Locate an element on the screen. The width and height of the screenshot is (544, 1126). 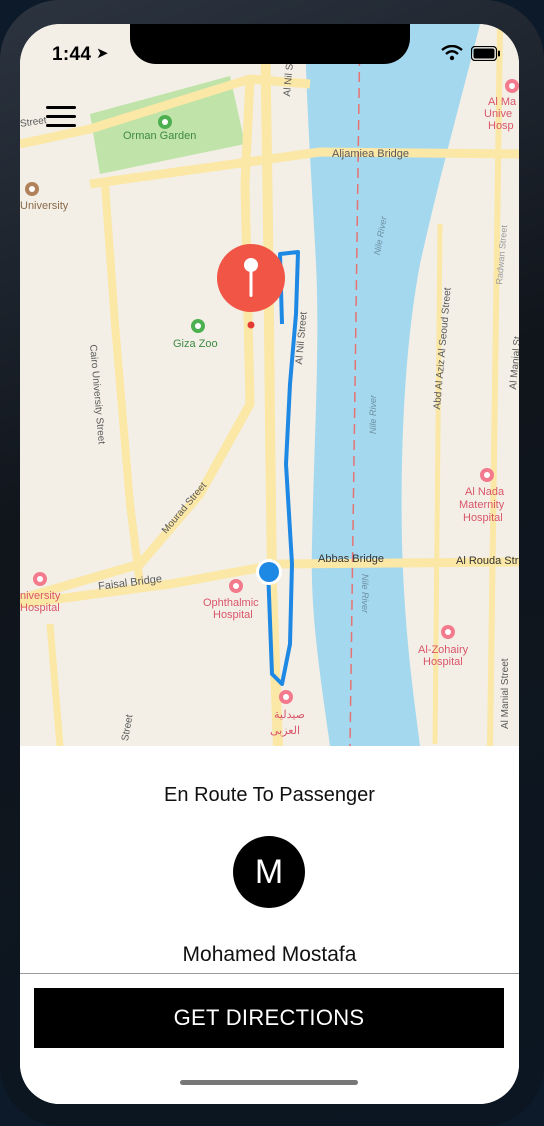
map-label-pharmacy: العزبى is located at coordinates (285, 731).